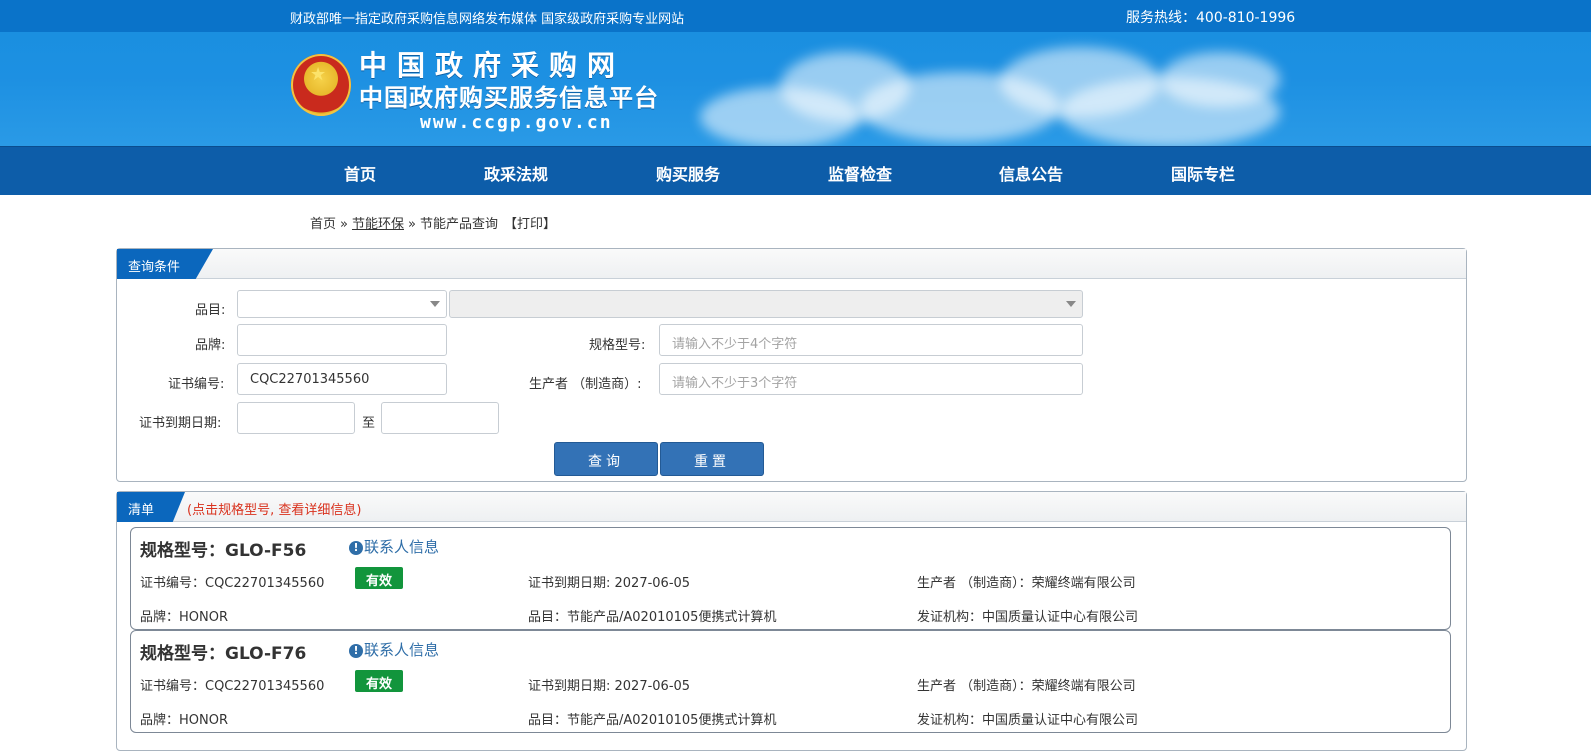  I want to click on model-label: 规格型号:, so click(617, 345).